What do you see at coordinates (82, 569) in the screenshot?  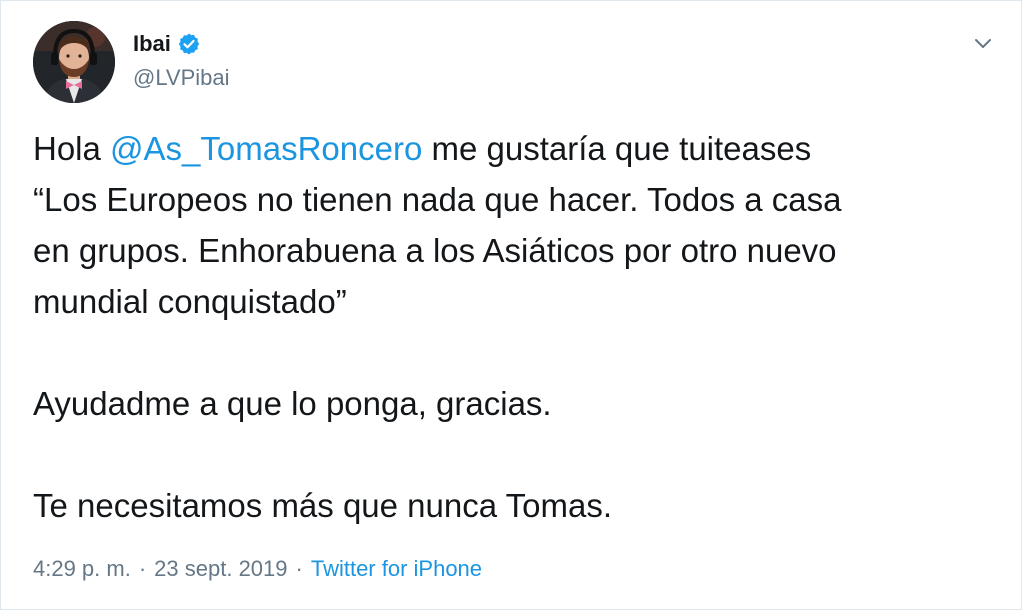 I see `tweet-time: 4:29 p. m.` at bounding box center [82, 569].